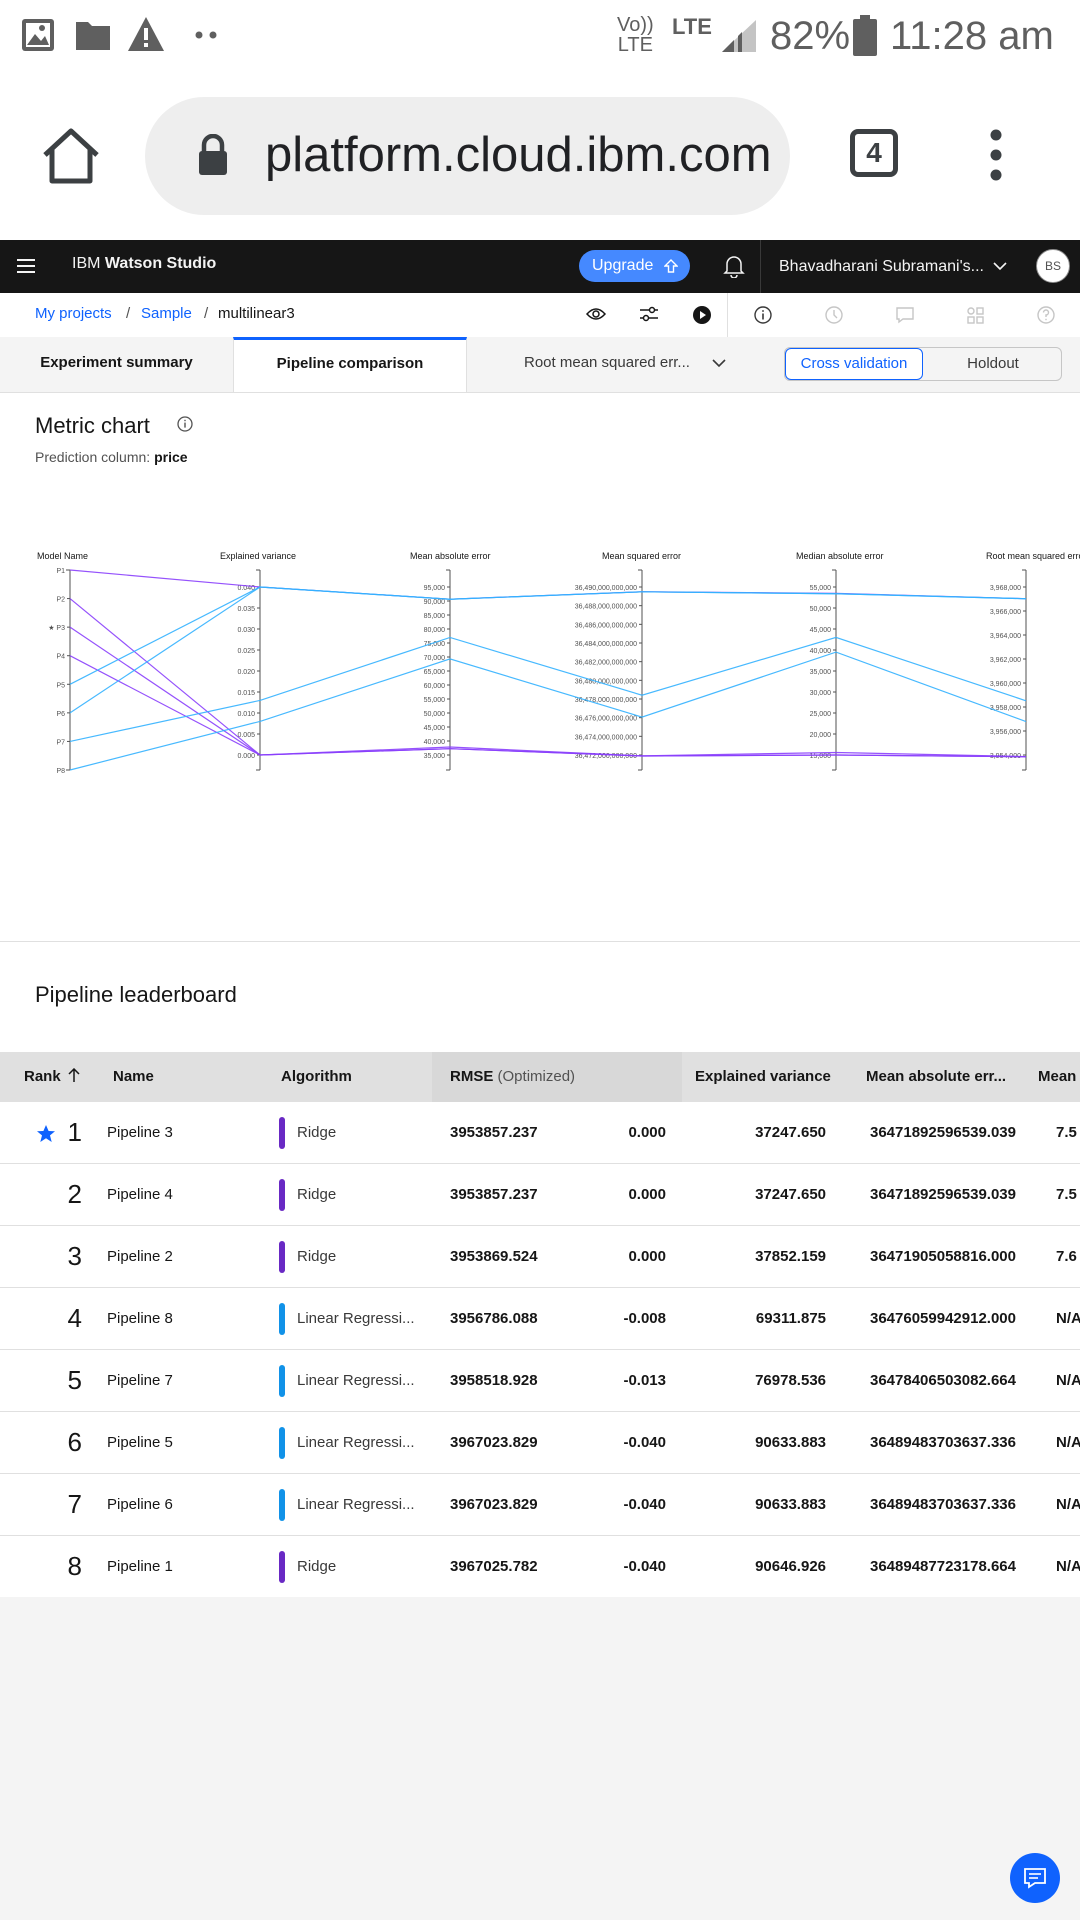 The height and width of the screenshot is (1920, 1080). Describe the element at coordinates (140, 1504) in the screenshot. I see `pipeline-name: Pipeline 6` at that location.